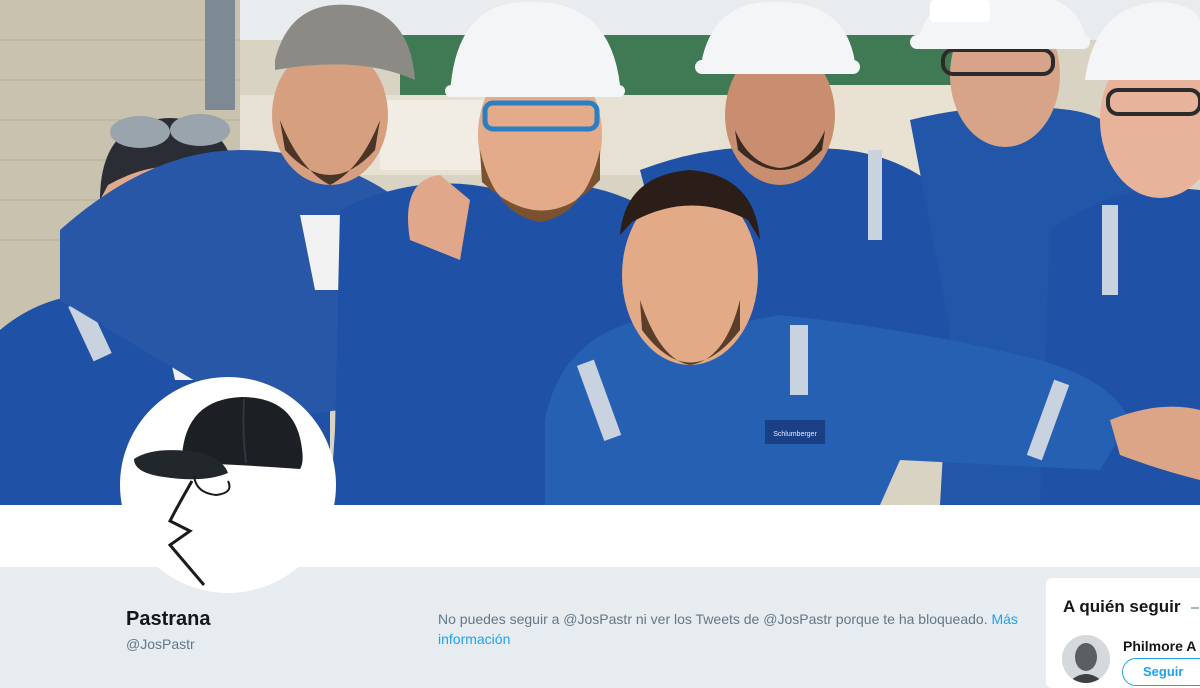 The width and height of the screenshot is (1200, 688). What do you see at coordinates (1122, 606) in the screenshot?
I see `who-to-follow-title: A quién seguir` at bounding box center [1122, 606].